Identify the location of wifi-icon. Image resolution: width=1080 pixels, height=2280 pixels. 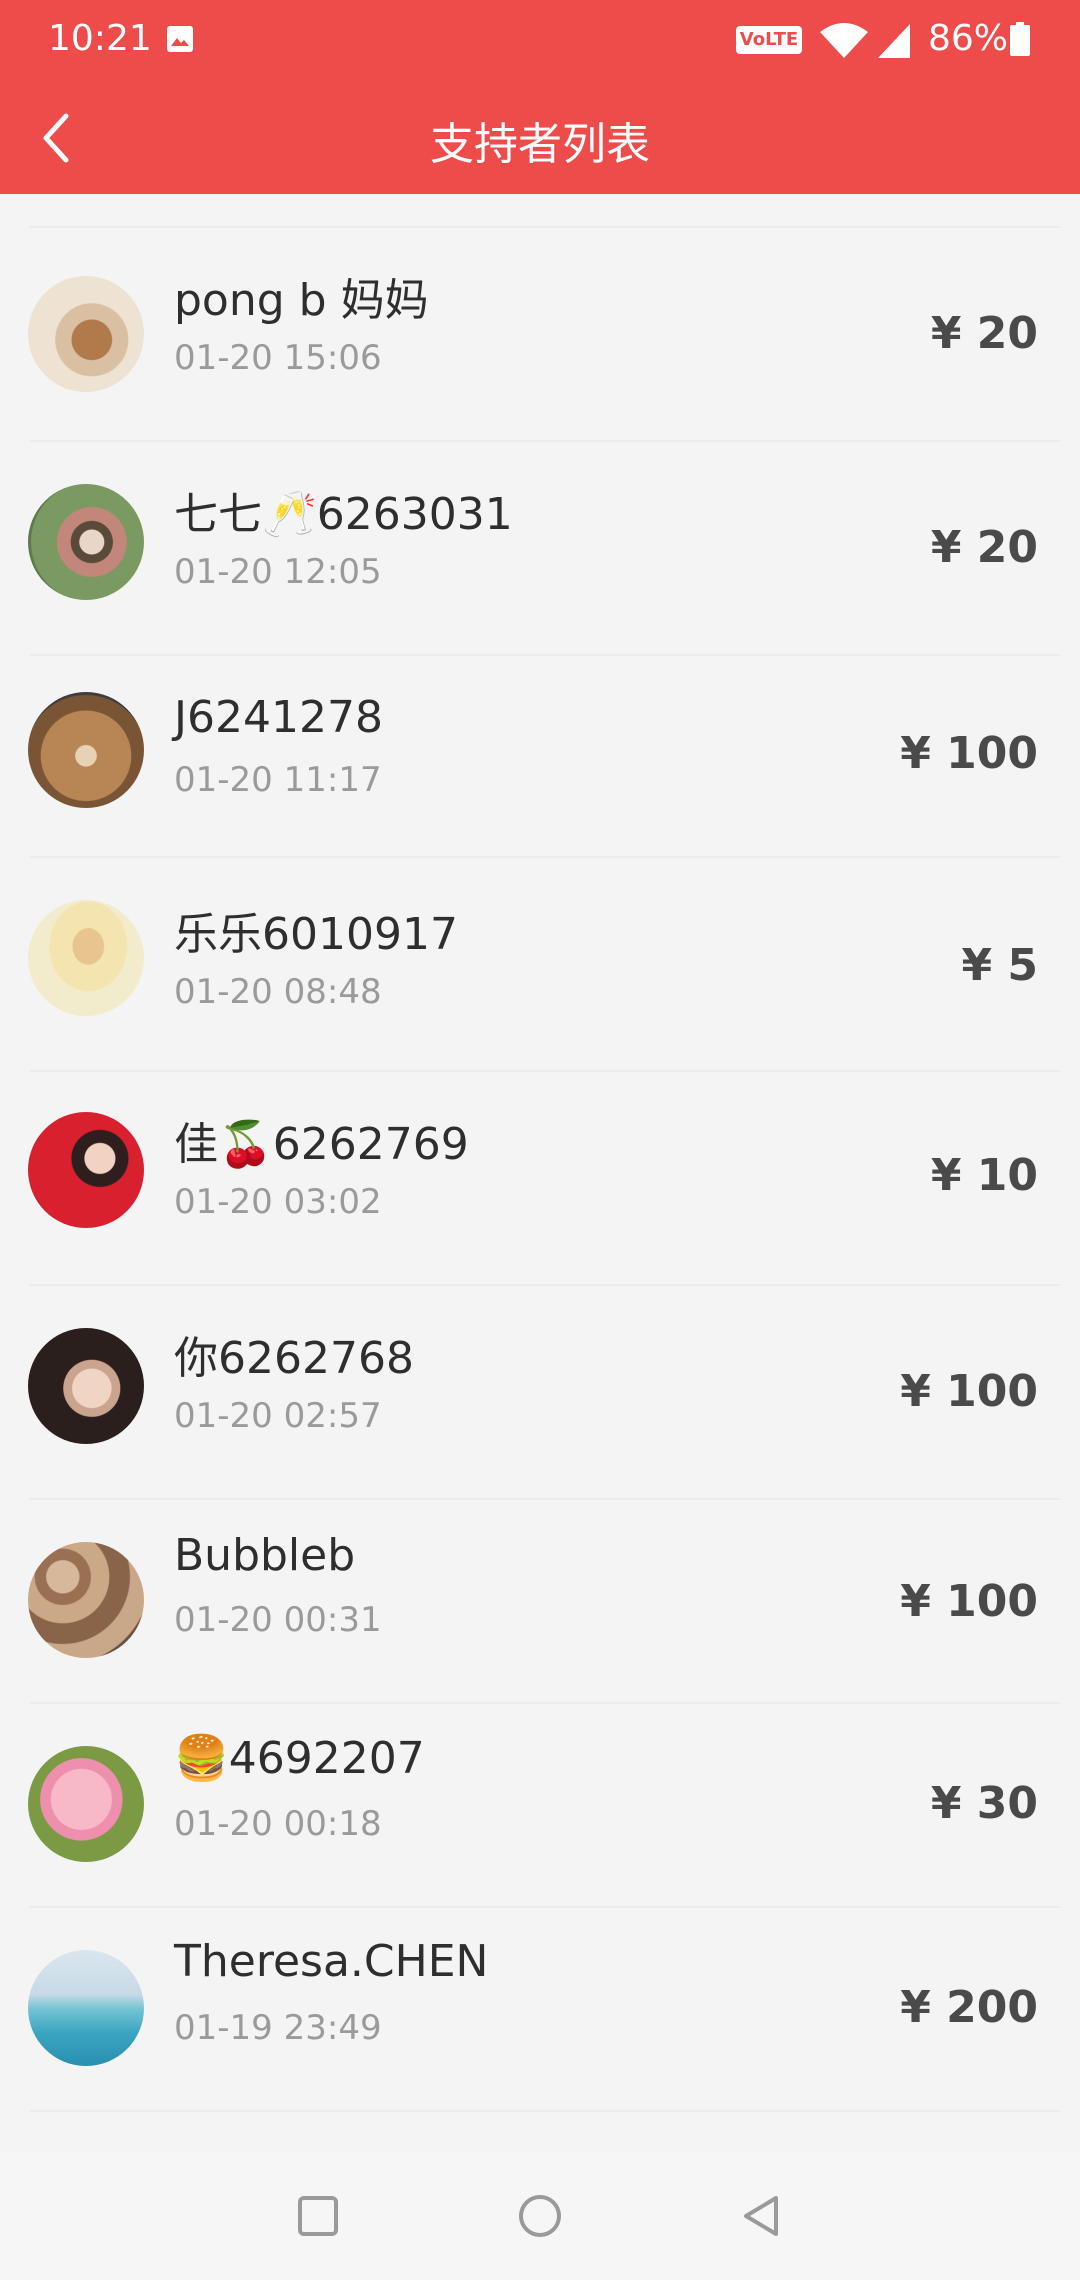
(844, 40).